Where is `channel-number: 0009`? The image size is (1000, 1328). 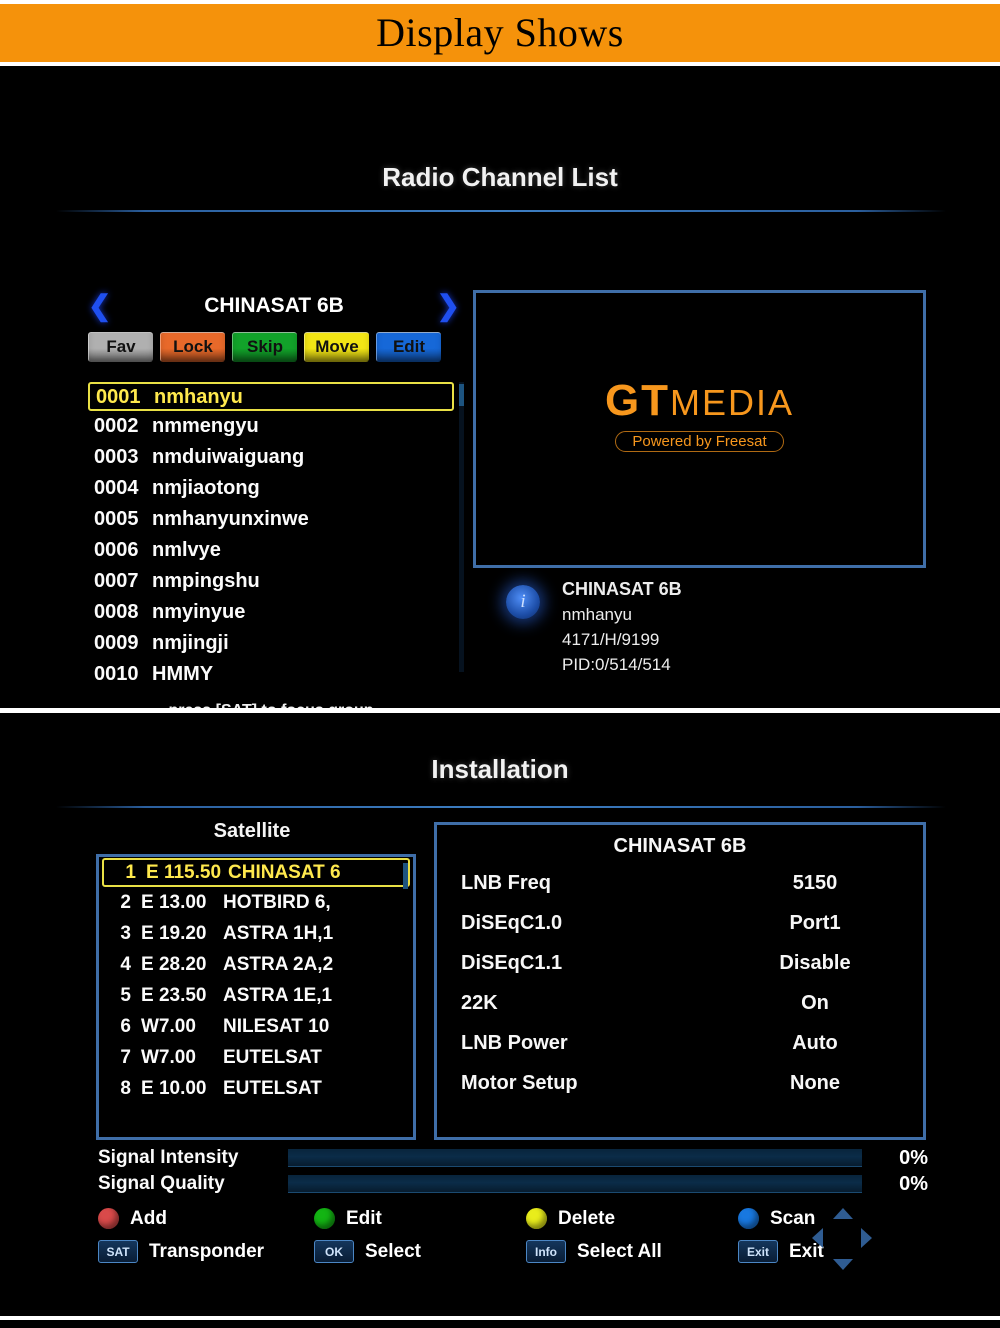 channel-number: 0009 is located at coordinates (116, 643).